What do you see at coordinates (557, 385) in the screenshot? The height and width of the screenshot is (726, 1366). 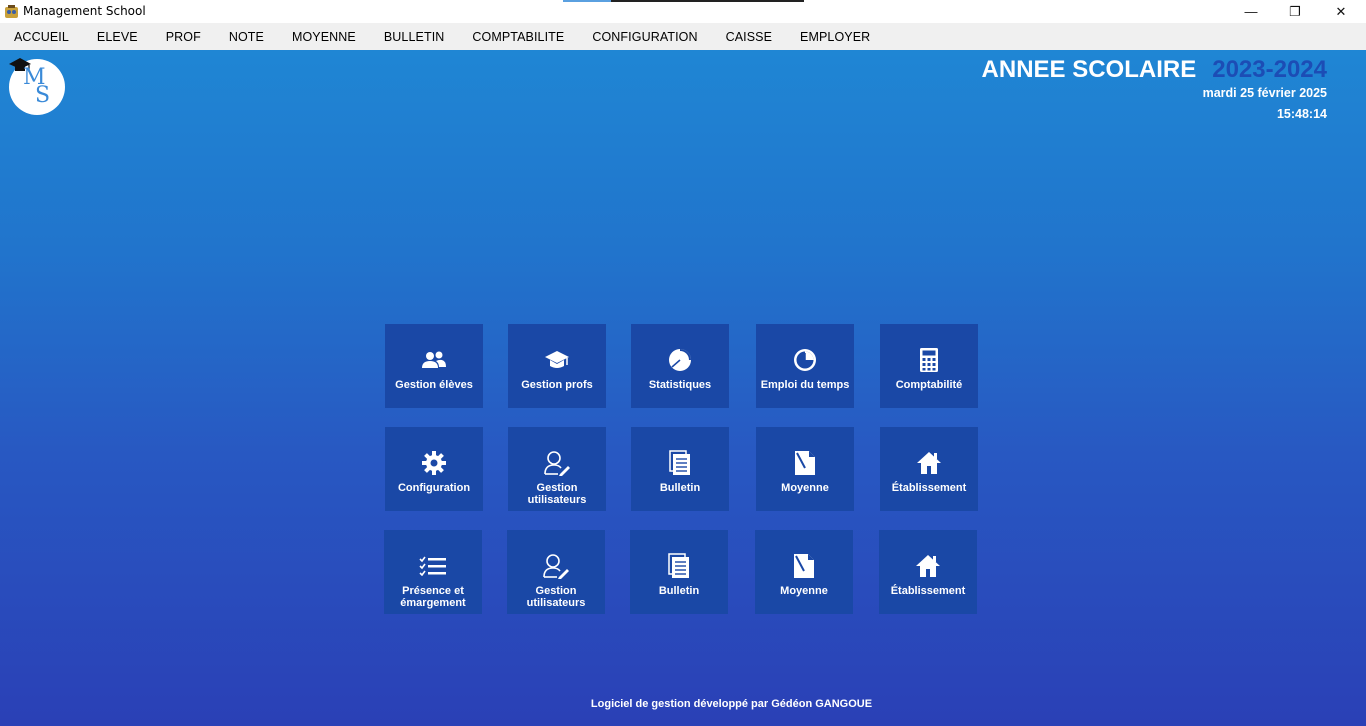 I see `tile-label: Gestion profs` at bounding box center [557, 385].